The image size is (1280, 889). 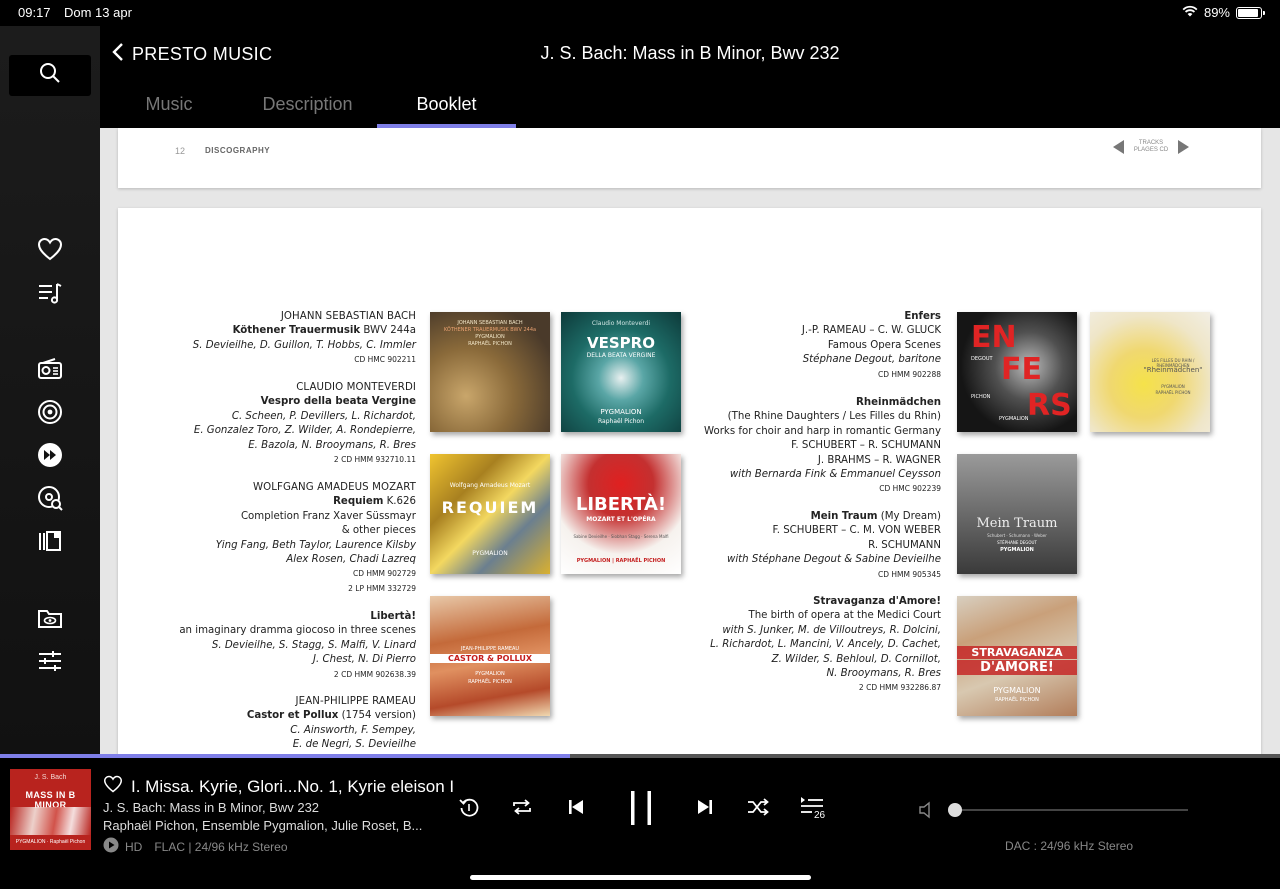 I want to click on sidebar-favorites, so click(x=50, y=251).